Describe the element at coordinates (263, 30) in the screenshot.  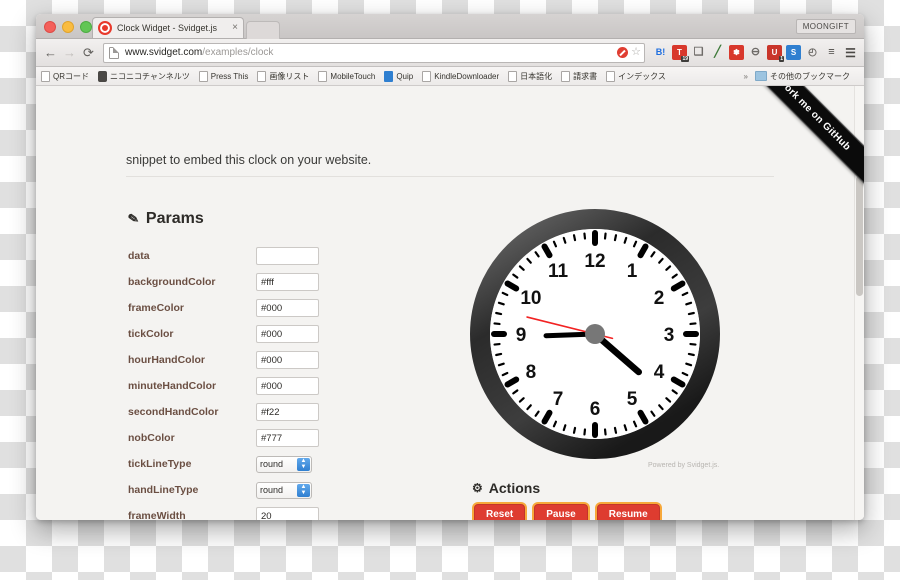
I see `new-tab-button` at that location.